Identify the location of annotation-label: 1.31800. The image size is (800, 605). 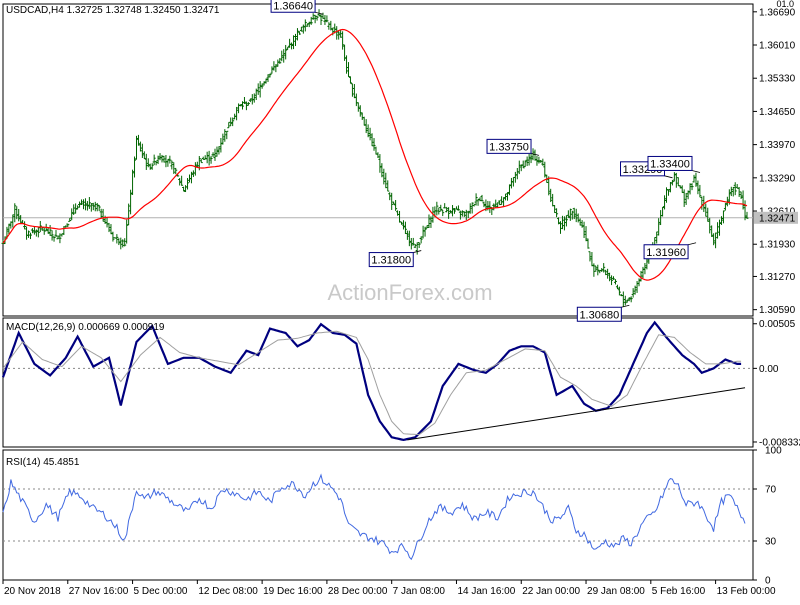
(391, 261).